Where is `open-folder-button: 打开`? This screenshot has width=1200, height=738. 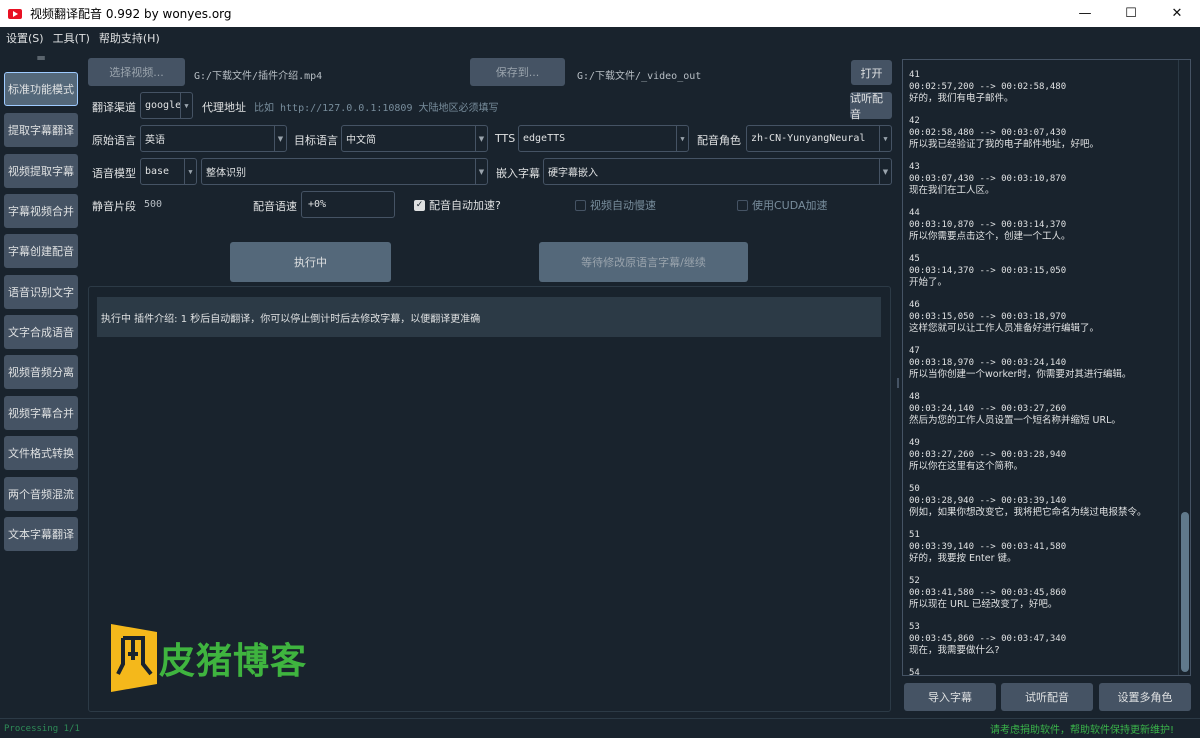
open-folder-button: 打开 is located at coordinates (871, 72).